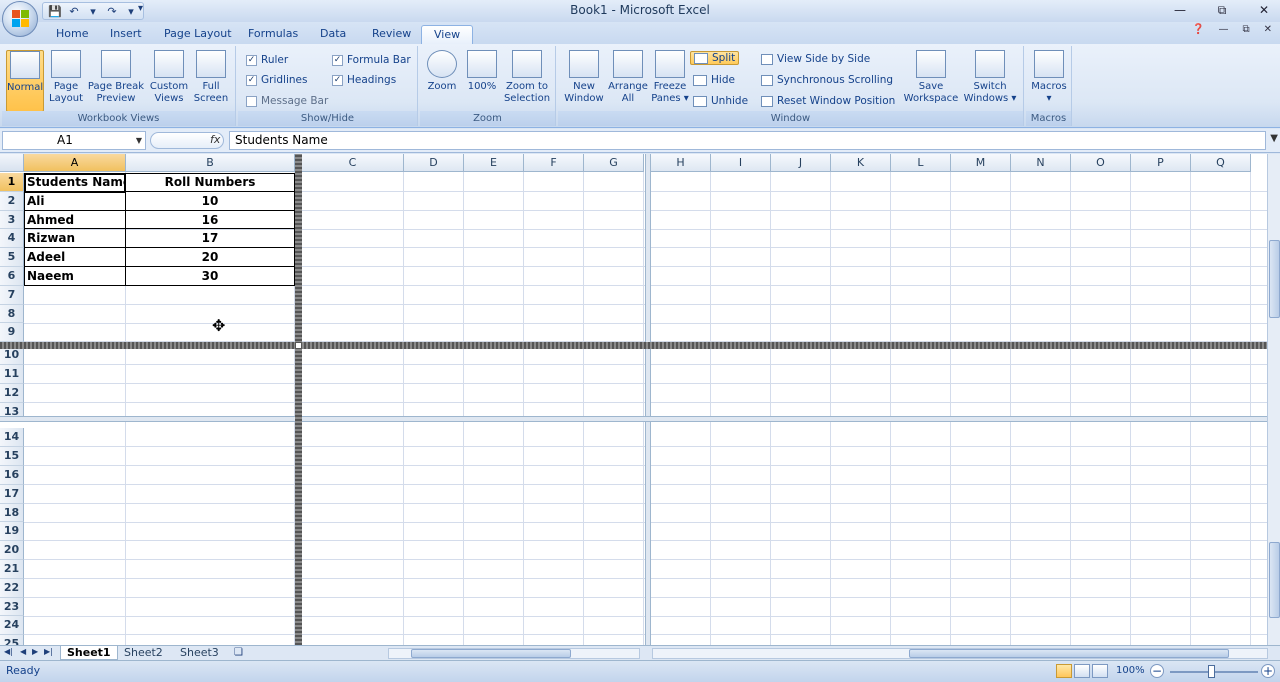  I want to click on arrange-all-button: Arrange All, so click(628, 77).